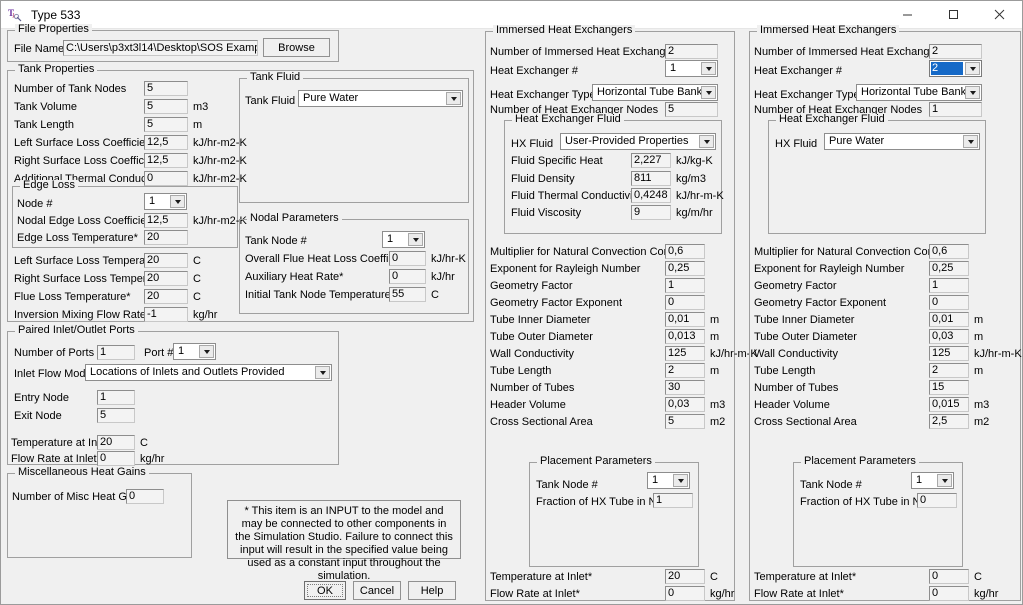  I want to click on hx1-fluidrow-label-1: Fluid Density, so click(543, 179).